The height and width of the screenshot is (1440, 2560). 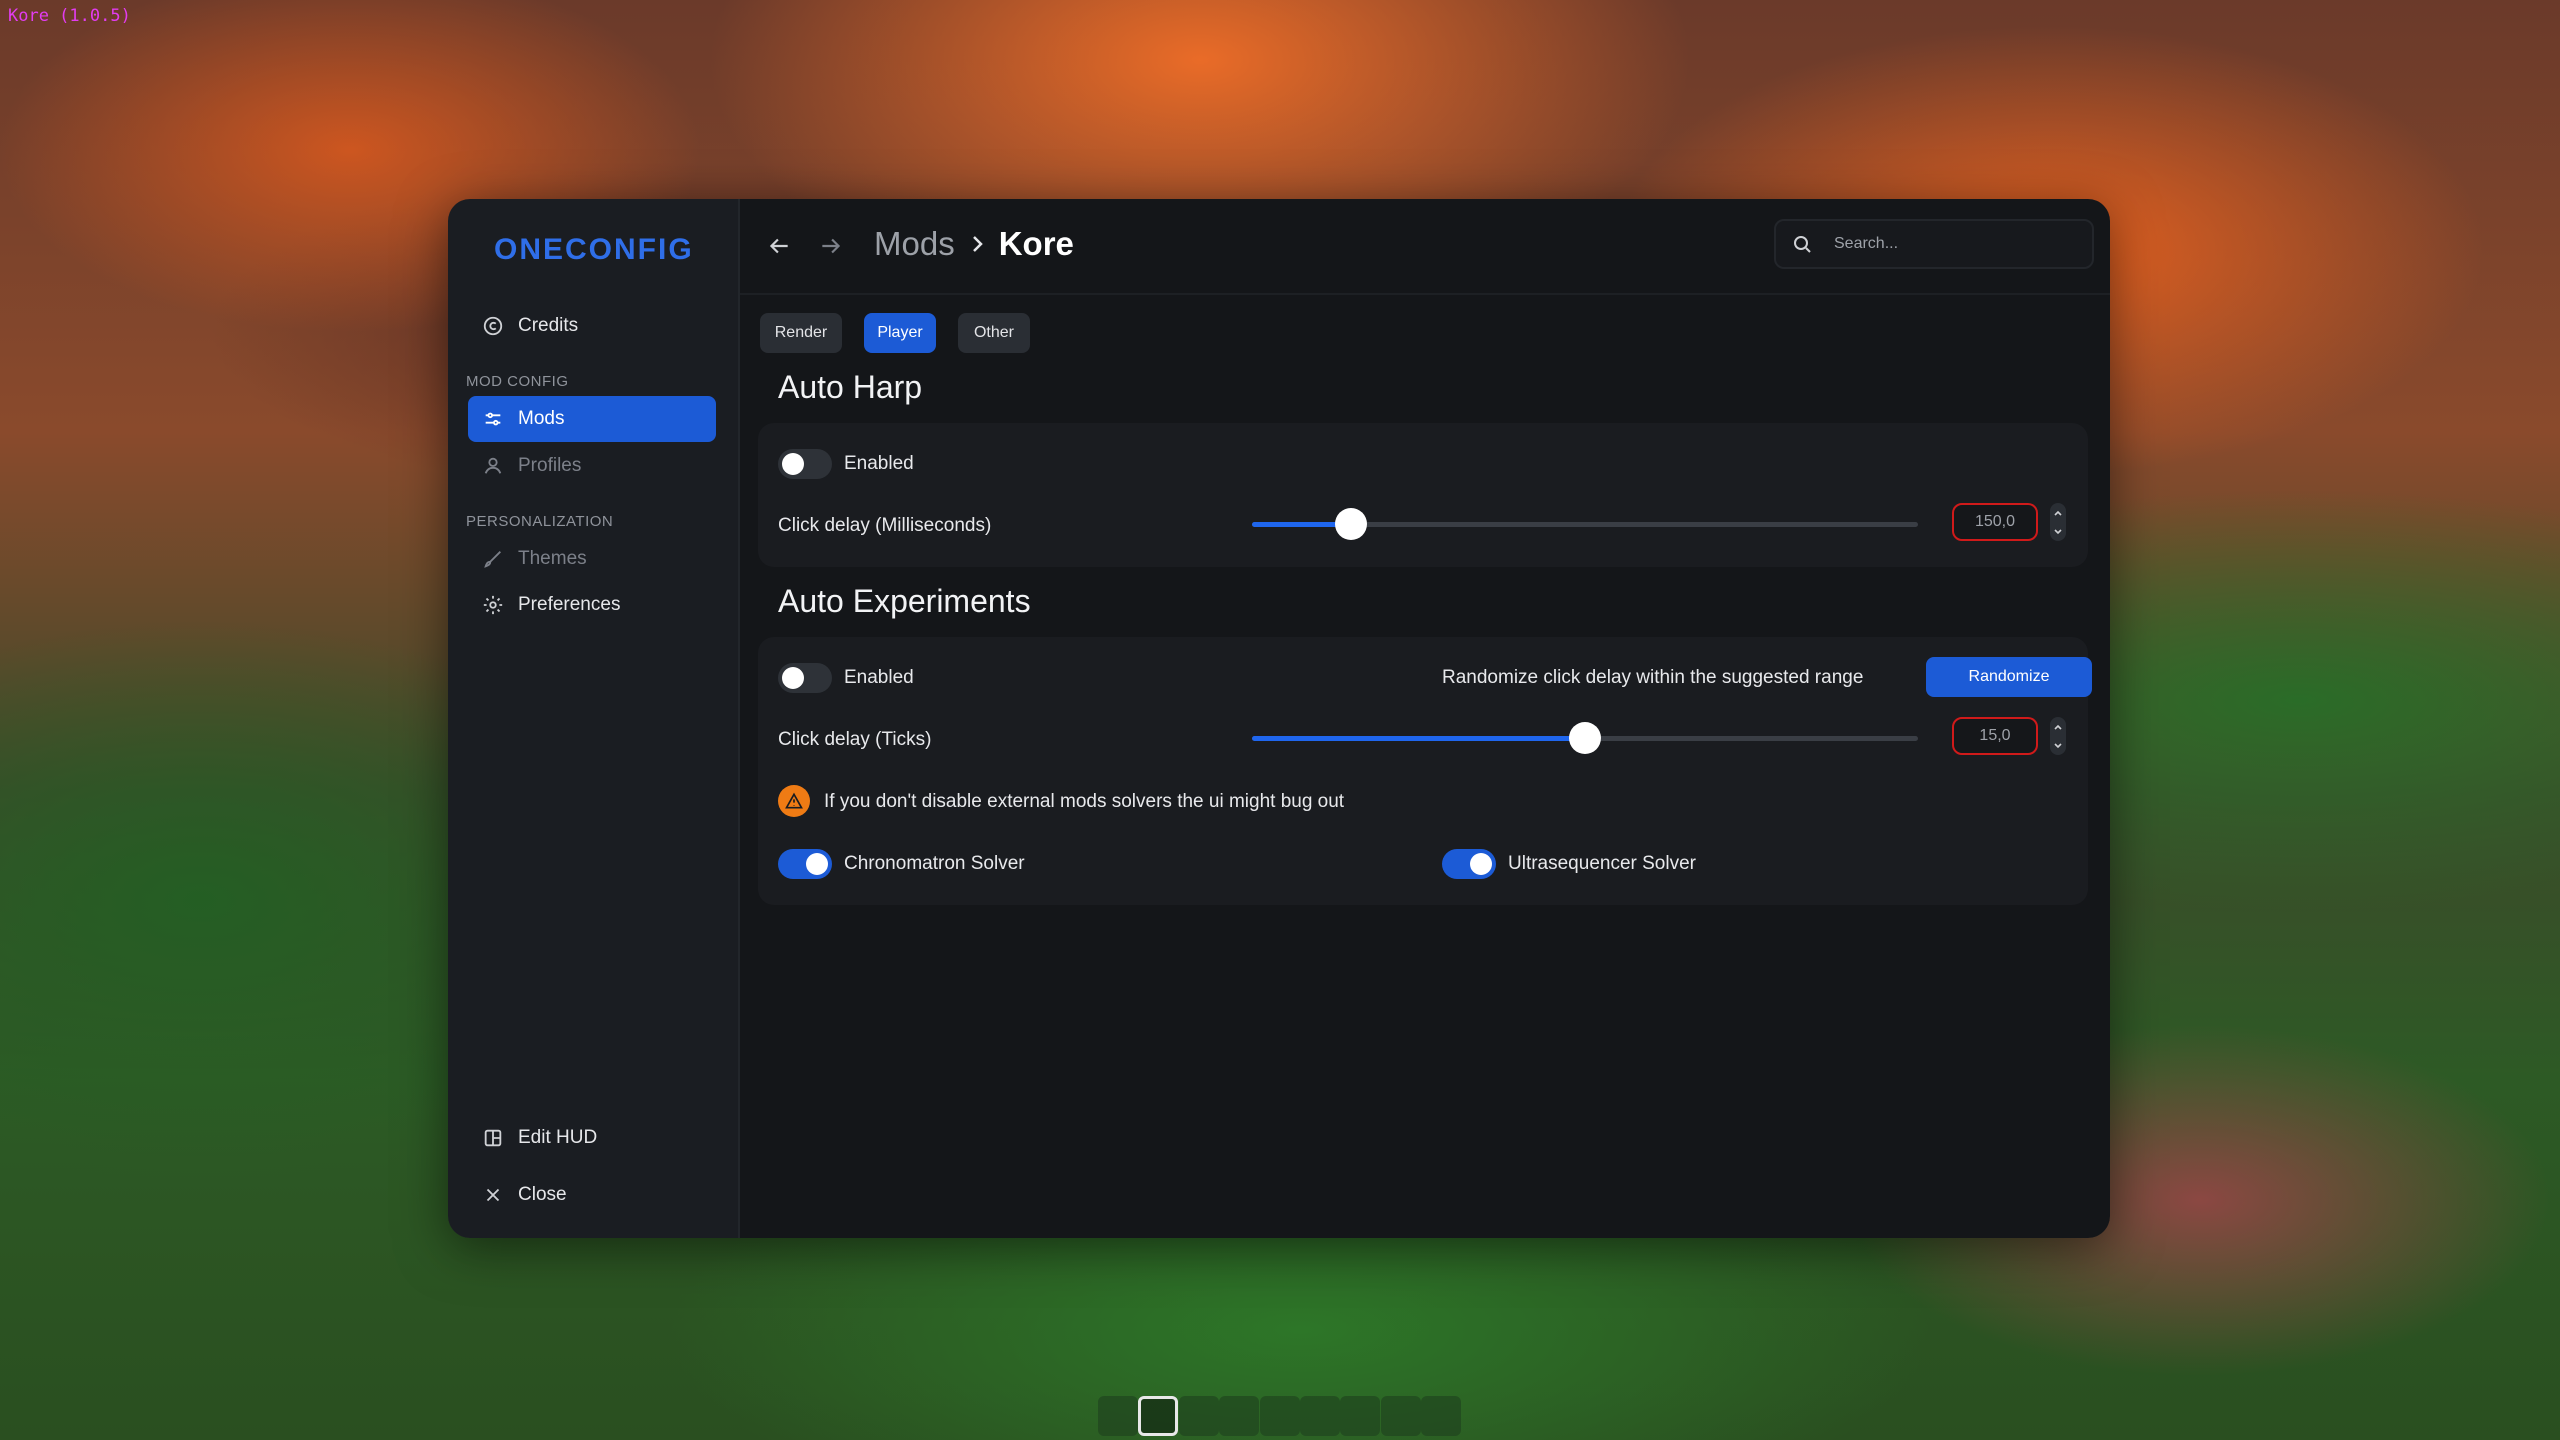 What do you see at coordinates (493, 1138) in the screenshot?
I see `layout-icon` at bounding box center [493, 1138].